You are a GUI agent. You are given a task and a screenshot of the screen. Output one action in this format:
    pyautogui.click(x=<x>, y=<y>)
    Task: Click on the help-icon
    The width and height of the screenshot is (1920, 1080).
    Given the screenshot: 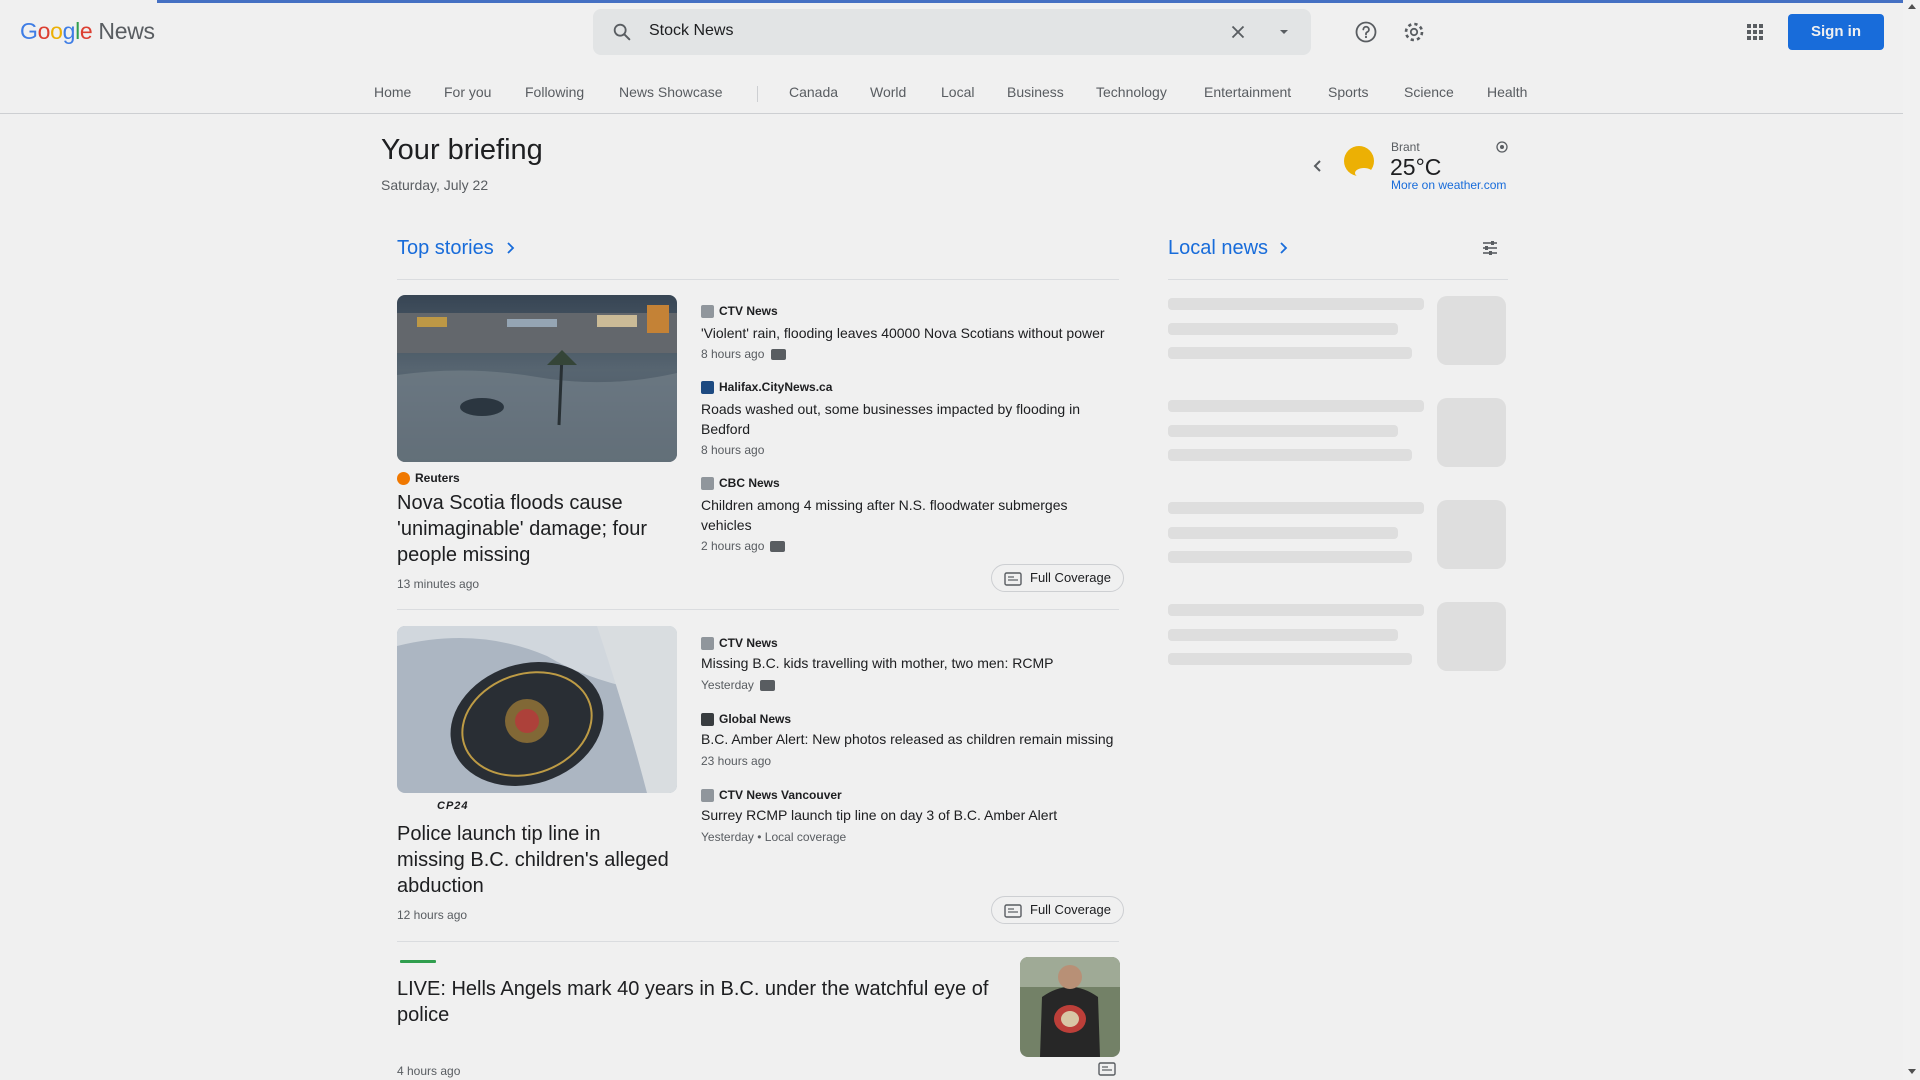 What is the action you would take?
    pyautogui.click(x=1366, y=32)
    